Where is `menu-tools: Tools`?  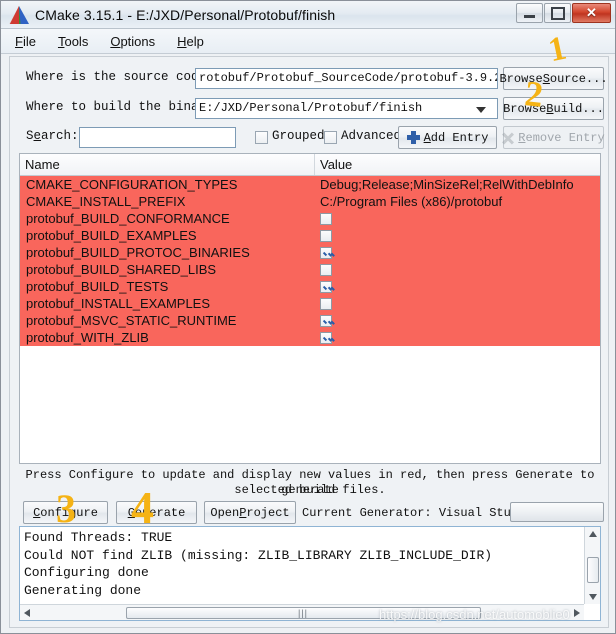 menu-tools: Tools is located at coordinates (73, 41).